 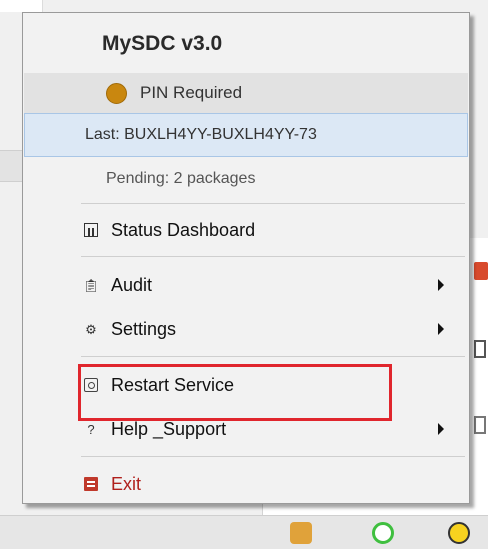 What do you see at coordinates (246, 484) in the screenshot?
I see `menu-item-exit: Exit` at bounding box center [246, 484].